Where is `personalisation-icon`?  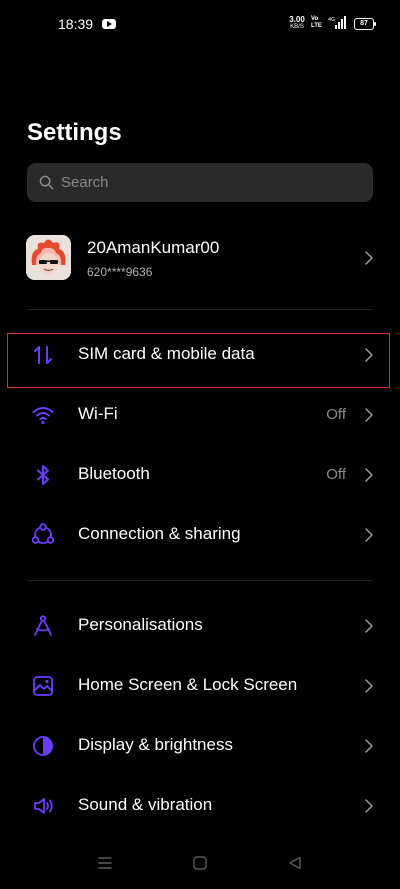
personalisation-icon is located at coordinates (43, 625).